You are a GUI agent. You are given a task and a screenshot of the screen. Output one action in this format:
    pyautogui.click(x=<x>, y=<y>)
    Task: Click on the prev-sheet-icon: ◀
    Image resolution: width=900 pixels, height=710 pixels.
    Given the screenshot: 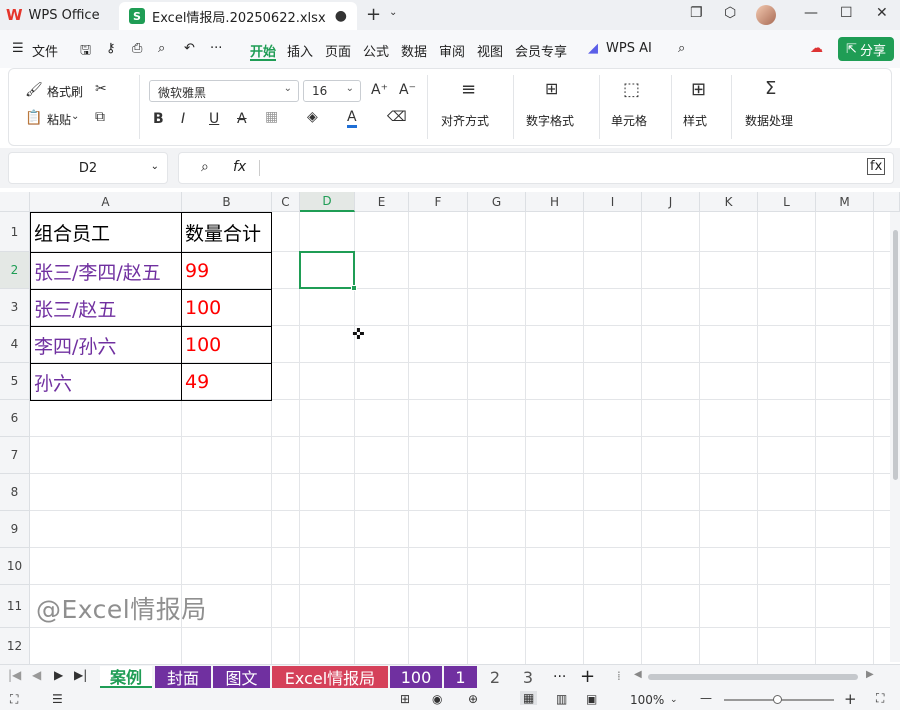 What is the action you would take?
    pyautogui.click(x=36, y=675)
    